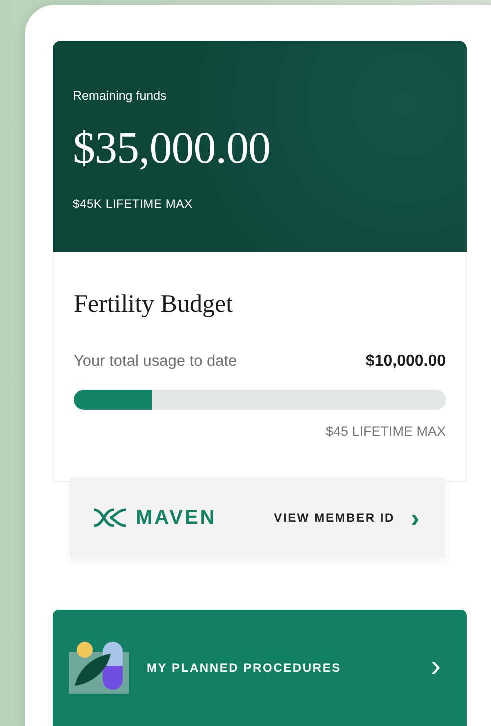 Image resolution: width=491 pixels, height=726 pixels. I want to click on brand-name: MAVEN, so click(176, 518).